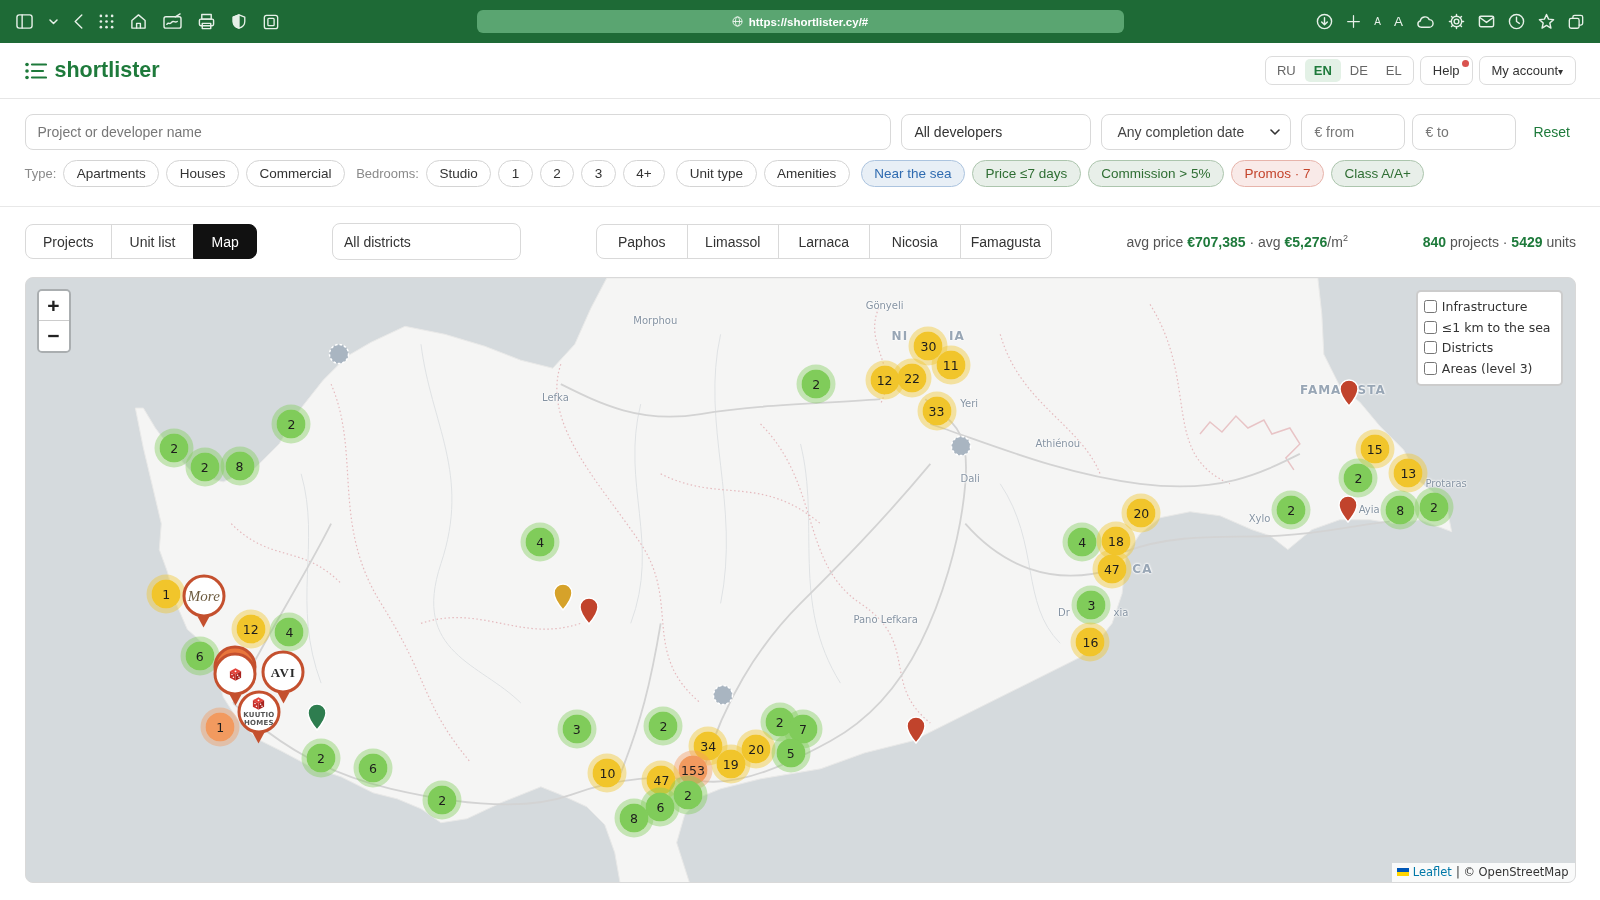  I want to click on place-label: Protaras, so click(1446, 483).